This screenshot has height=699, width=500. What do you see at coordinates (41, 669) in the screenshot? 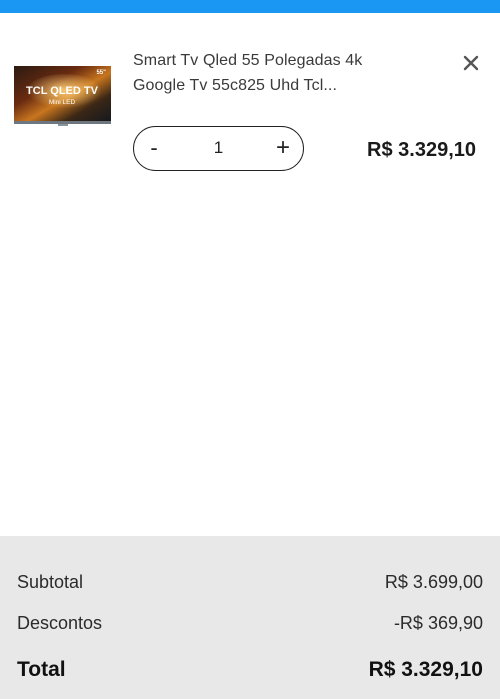
I see `total-label: Total` at bounding box center [41, 669].